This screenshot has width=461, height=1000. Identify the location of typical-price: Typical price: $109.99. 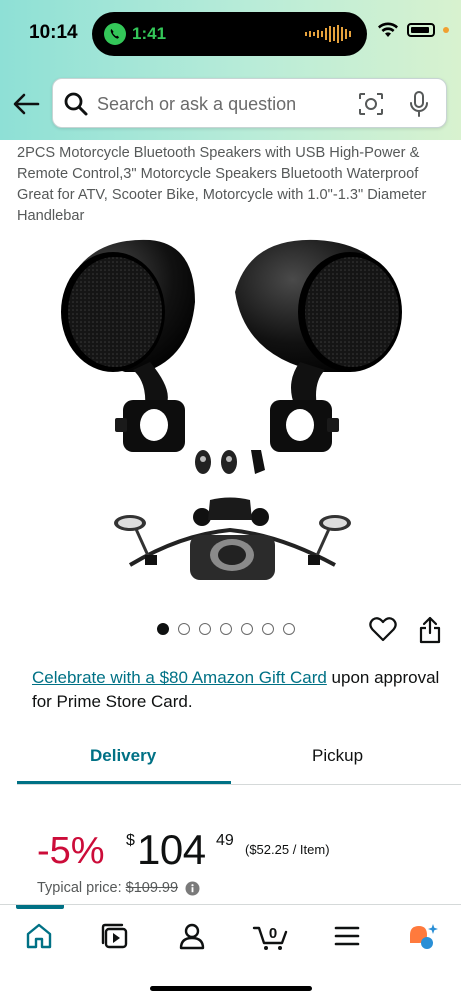
(118, 888).